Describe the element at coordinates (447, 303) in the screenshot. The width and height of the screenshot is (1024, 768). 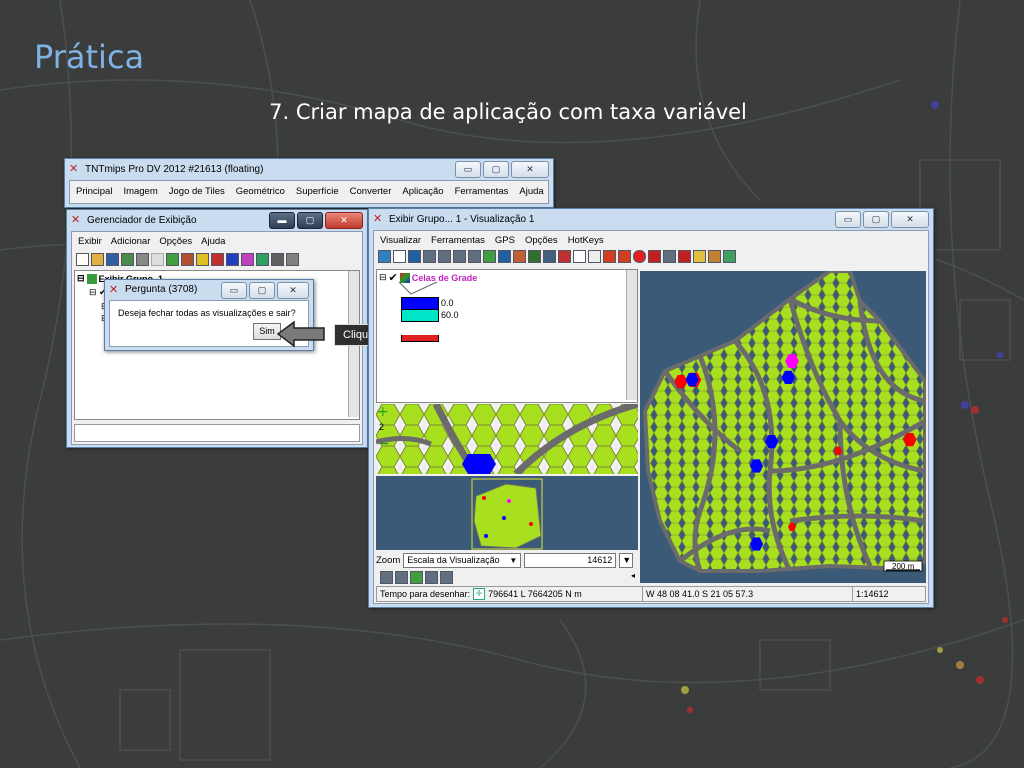
I see `legend-label-low: 0.0` at that location.